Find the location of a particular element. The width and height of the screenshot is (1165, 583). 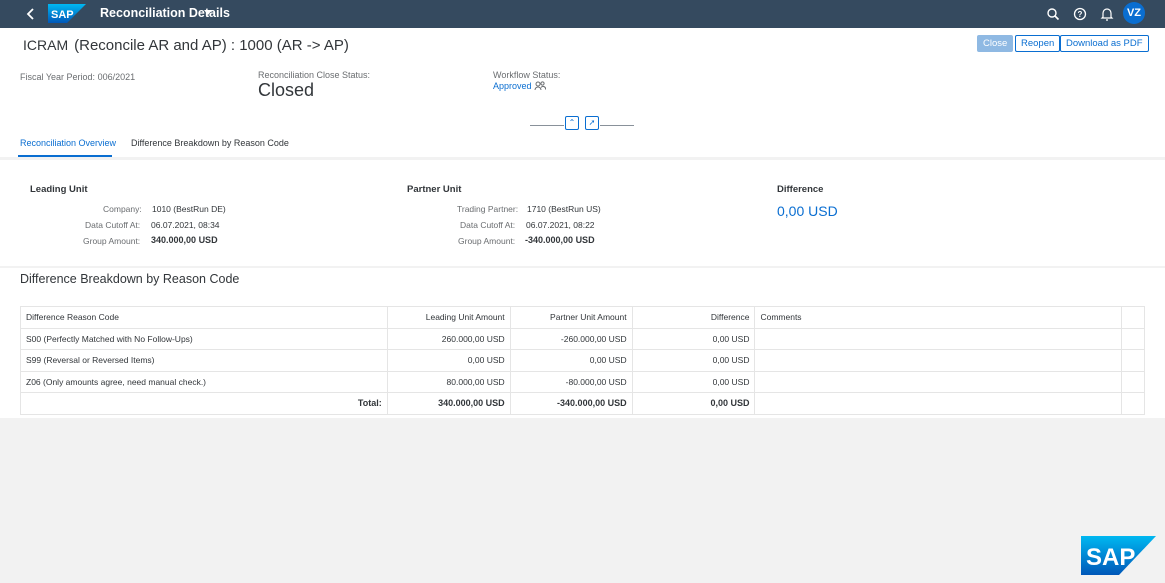

leading-amount-label: Group Amount: is located at coordinates (112, 241).